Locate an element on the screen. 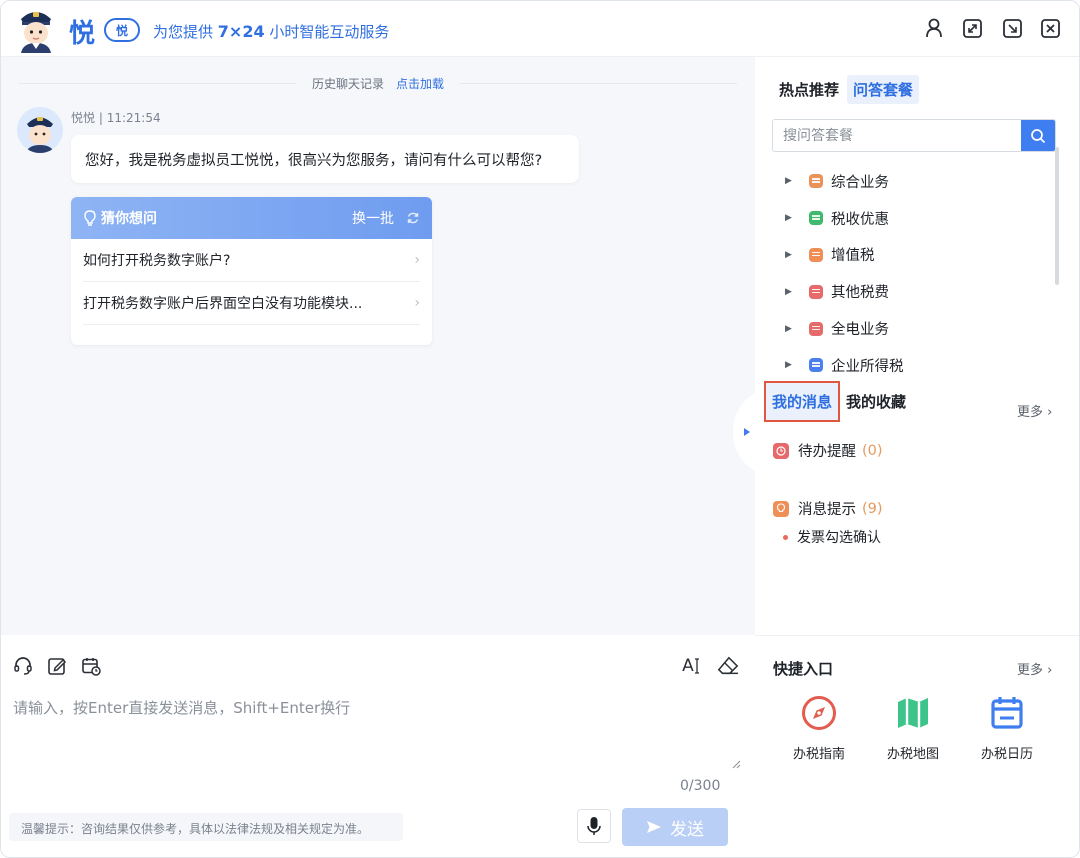 This screenshot has width=1080, height=858. microphone-icon is located at coordinates (594, 826).